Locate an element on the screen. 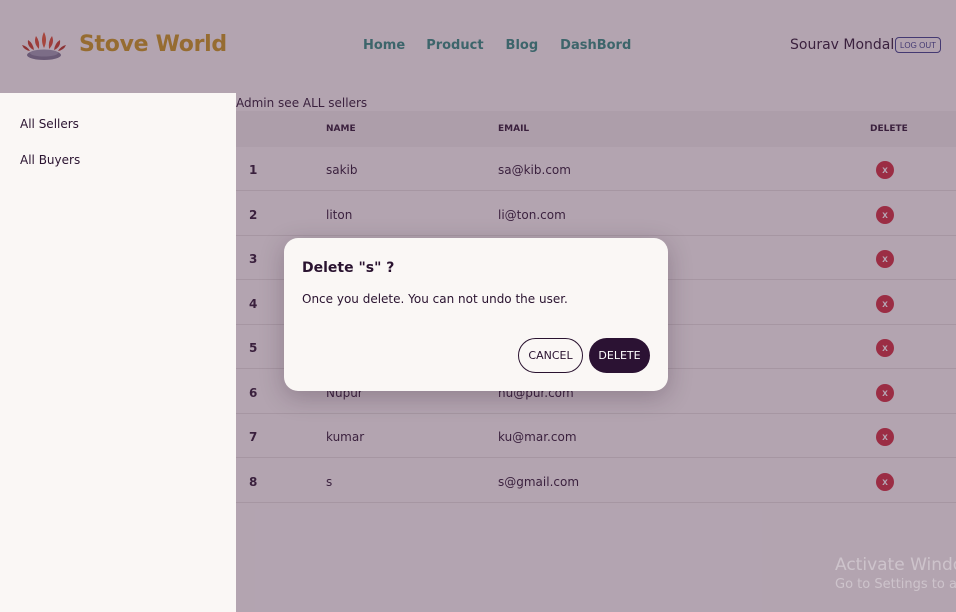 This screenshot has width=956, height=612. watermark-line-2: Go to Settings to activate Windows. is located at coordinates (895, 584).